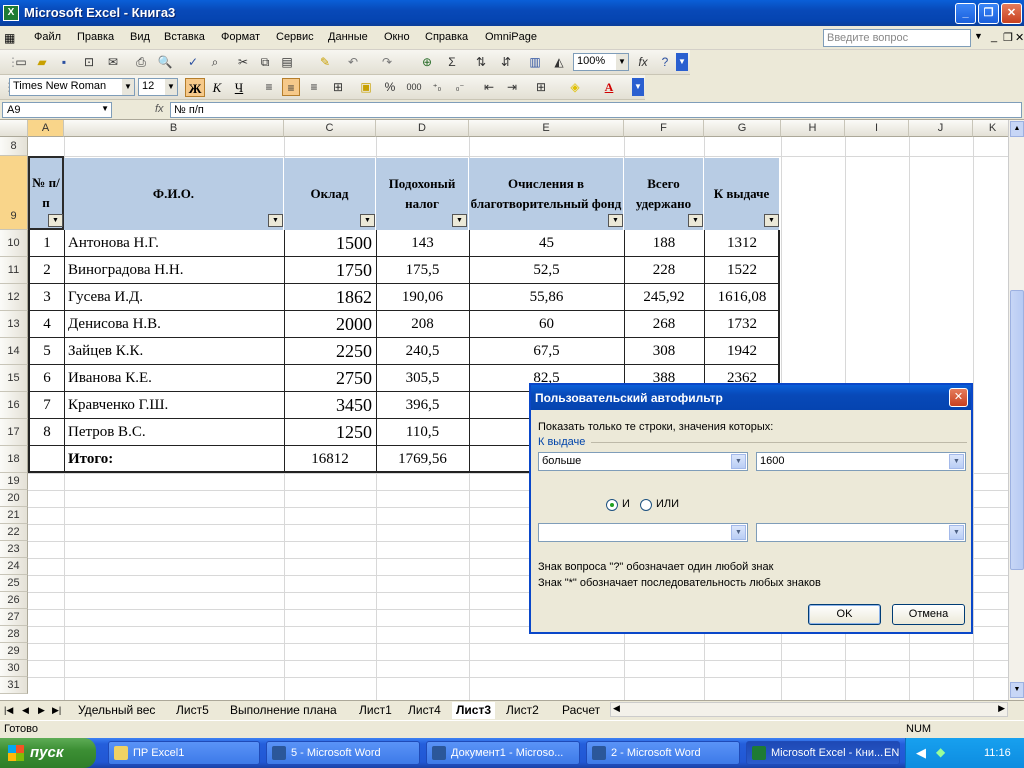 The width and height of the screenshot is (1024, 768). Describe the element at coordinates (742, 128) in the screenshot. I see `column-header-g: G` at that location.